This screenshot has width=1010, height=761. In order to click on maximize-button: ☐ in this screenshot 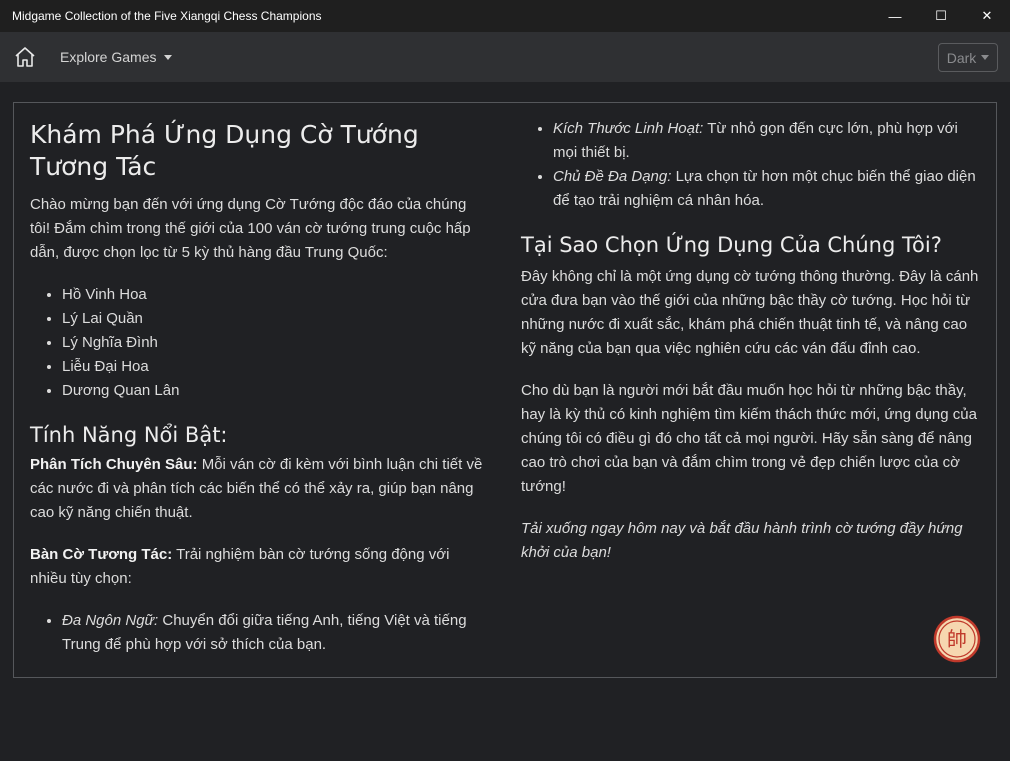, I will do `click(941, 16)`.